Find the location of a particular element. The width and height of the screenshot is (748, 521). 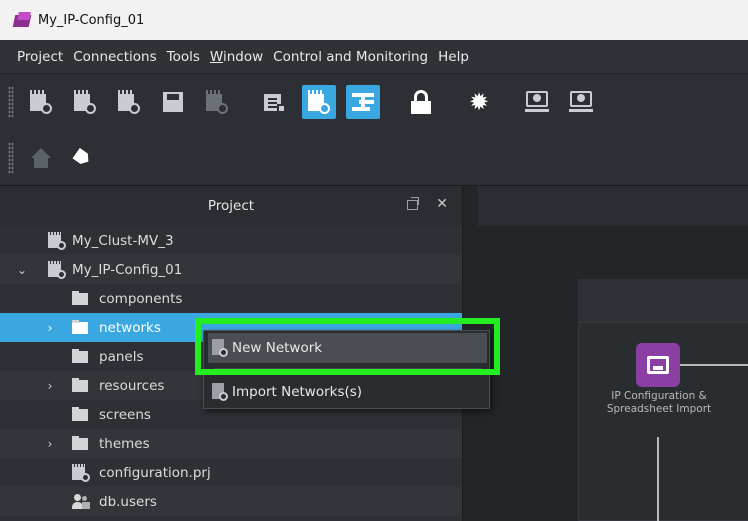

chevron-down-icon: ⌄ is located at coordinates (22, 270).